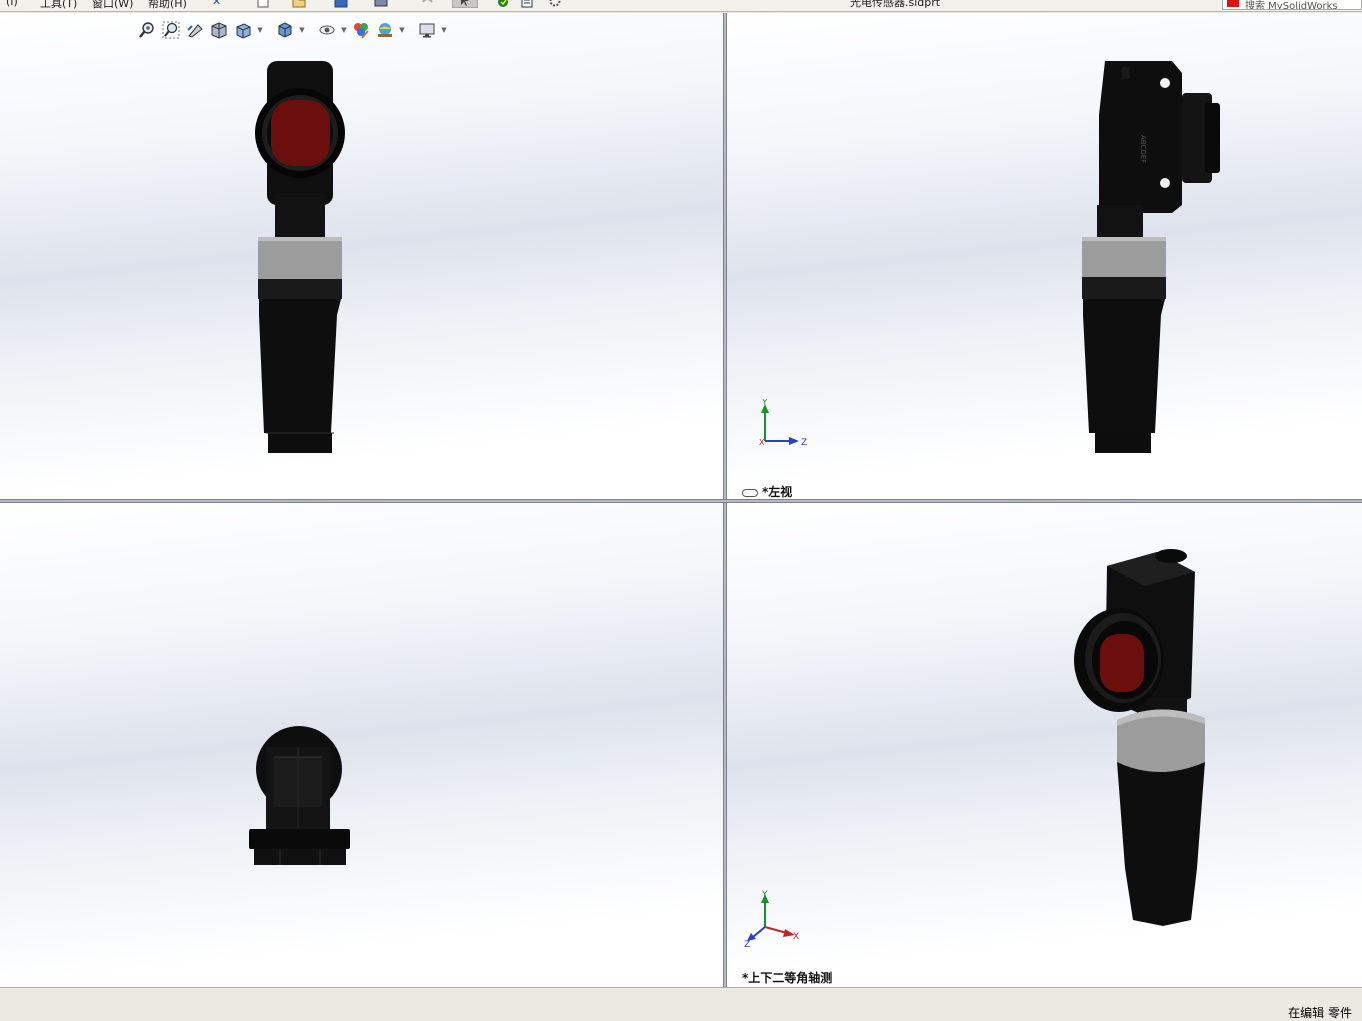  I want to click on sensor-left-view-model: ABCDEF, so click(1152, 260).